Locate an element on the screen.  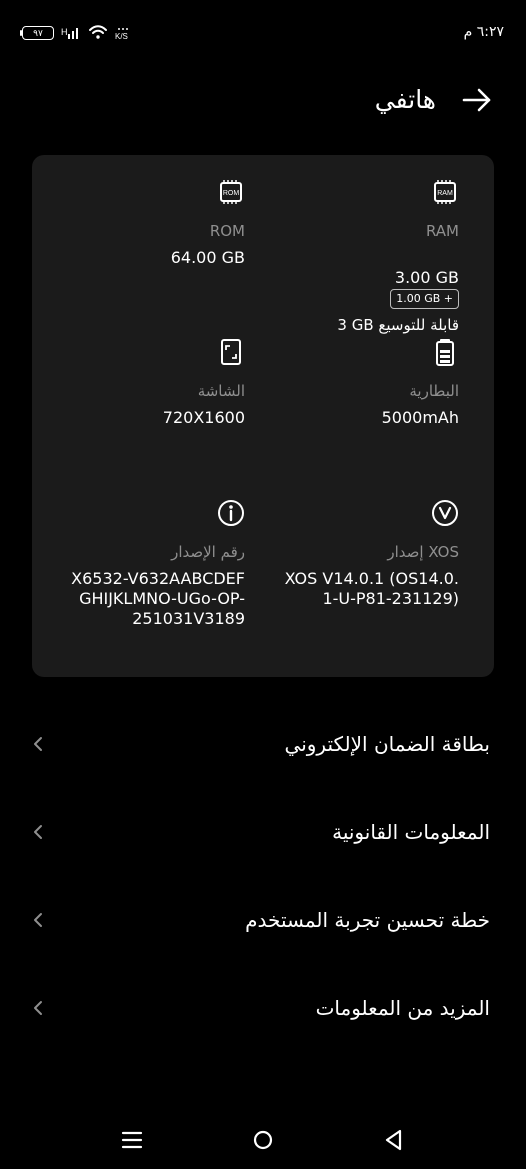
svg-text: ROM is located at coordinates (231, 193).